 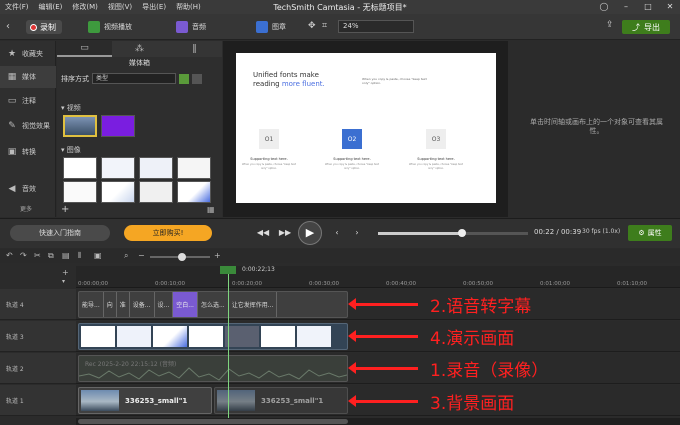 I want to click on sidebar-item-media: ▦ 媒体, so click(x=28, y=77).